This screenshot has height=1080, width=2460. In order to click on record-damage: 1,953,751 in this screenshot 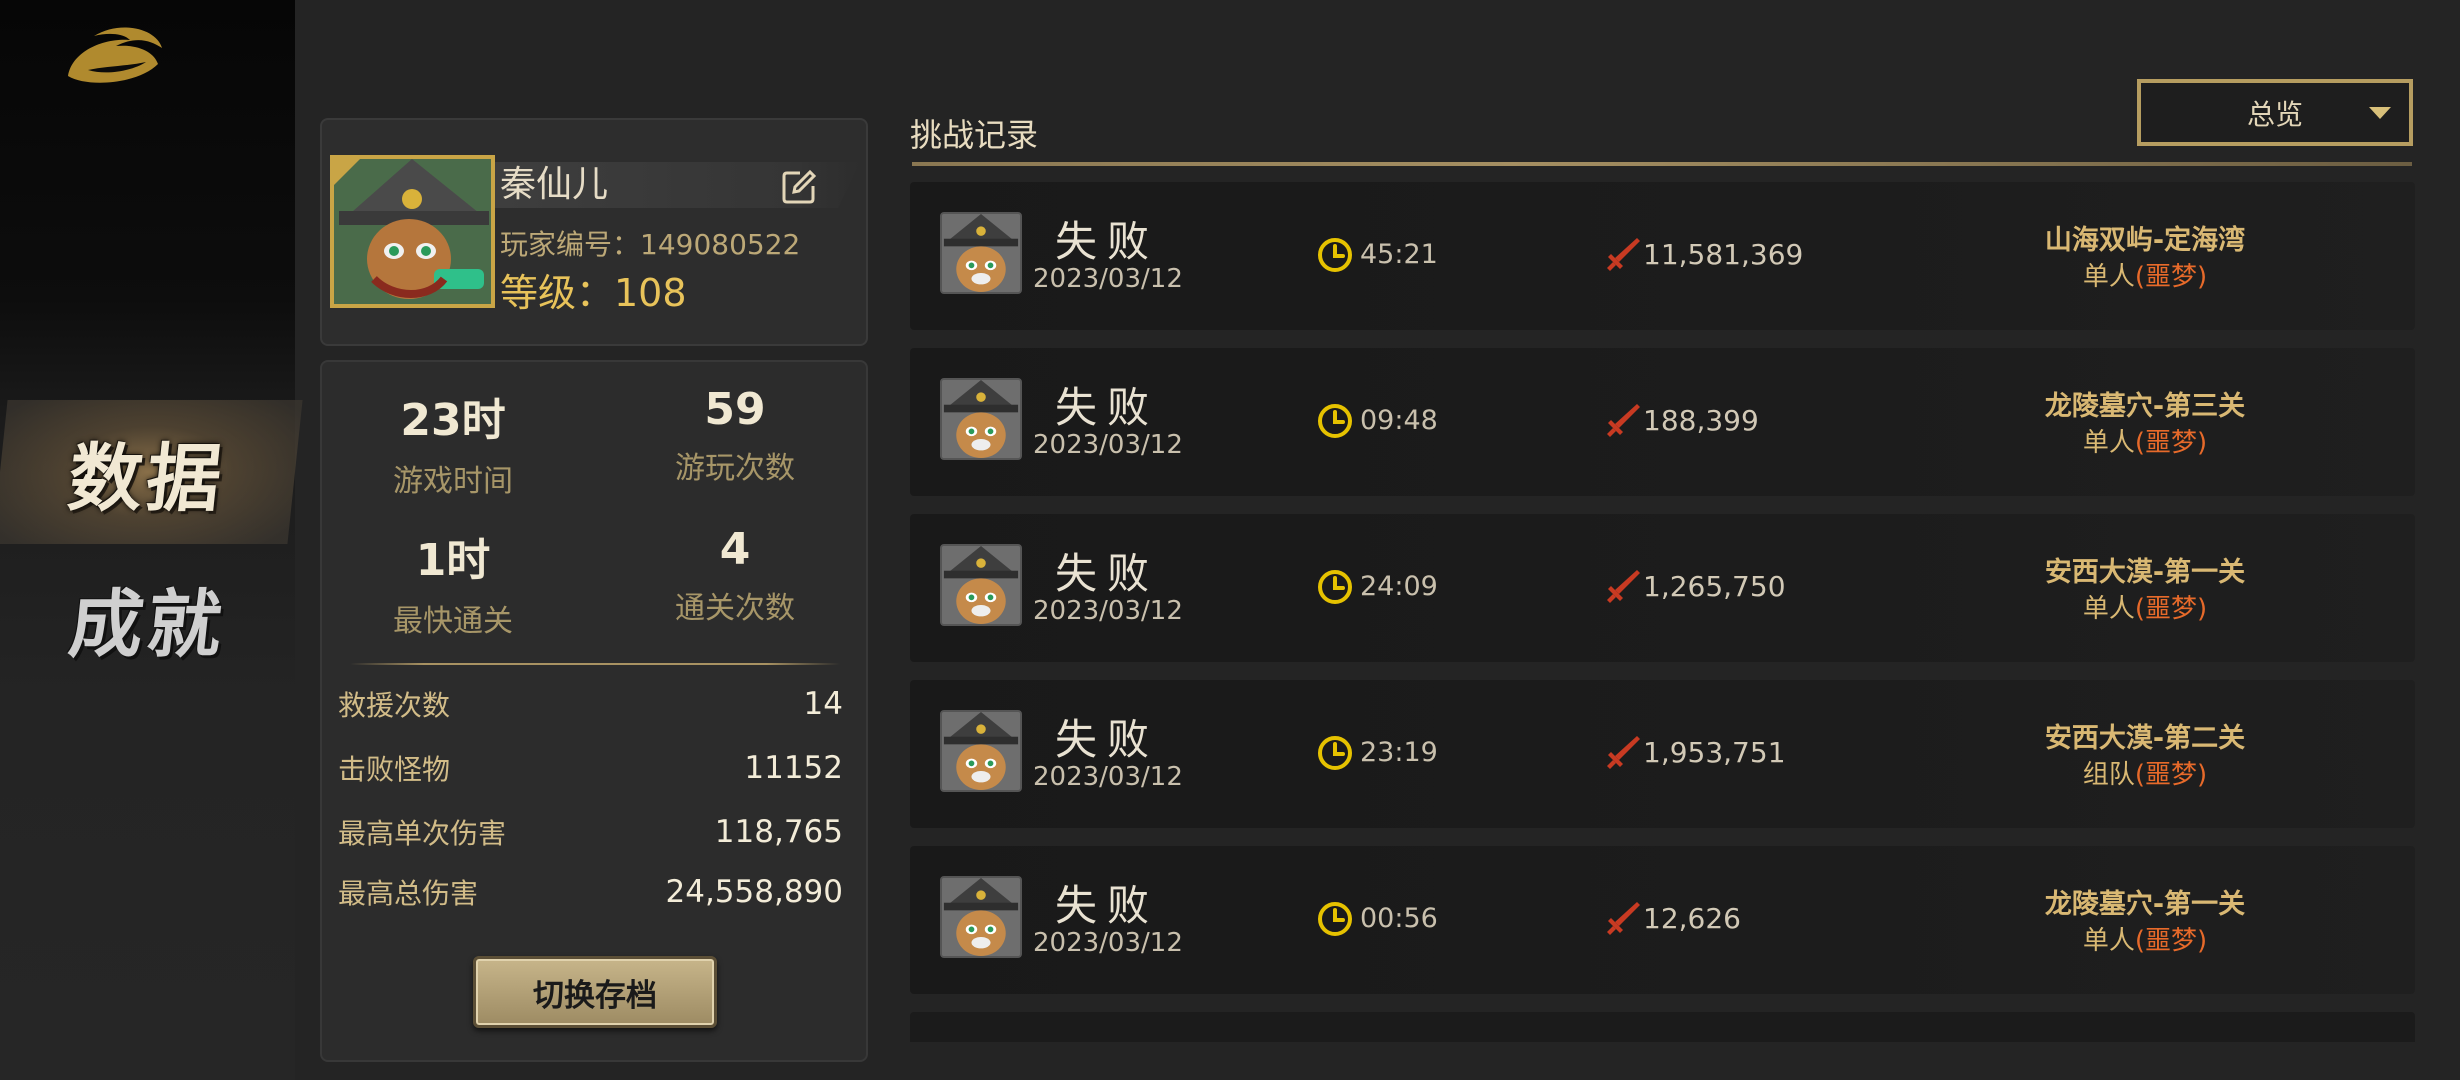, I will do `click(1714, 752)`.